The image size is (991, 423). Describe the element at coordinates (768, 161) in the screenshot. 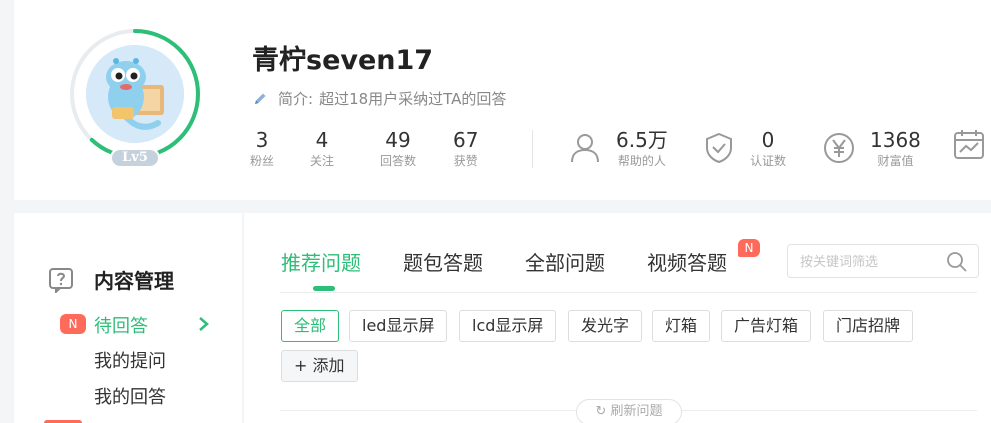

I see `stat-label: 认证数` at that location.